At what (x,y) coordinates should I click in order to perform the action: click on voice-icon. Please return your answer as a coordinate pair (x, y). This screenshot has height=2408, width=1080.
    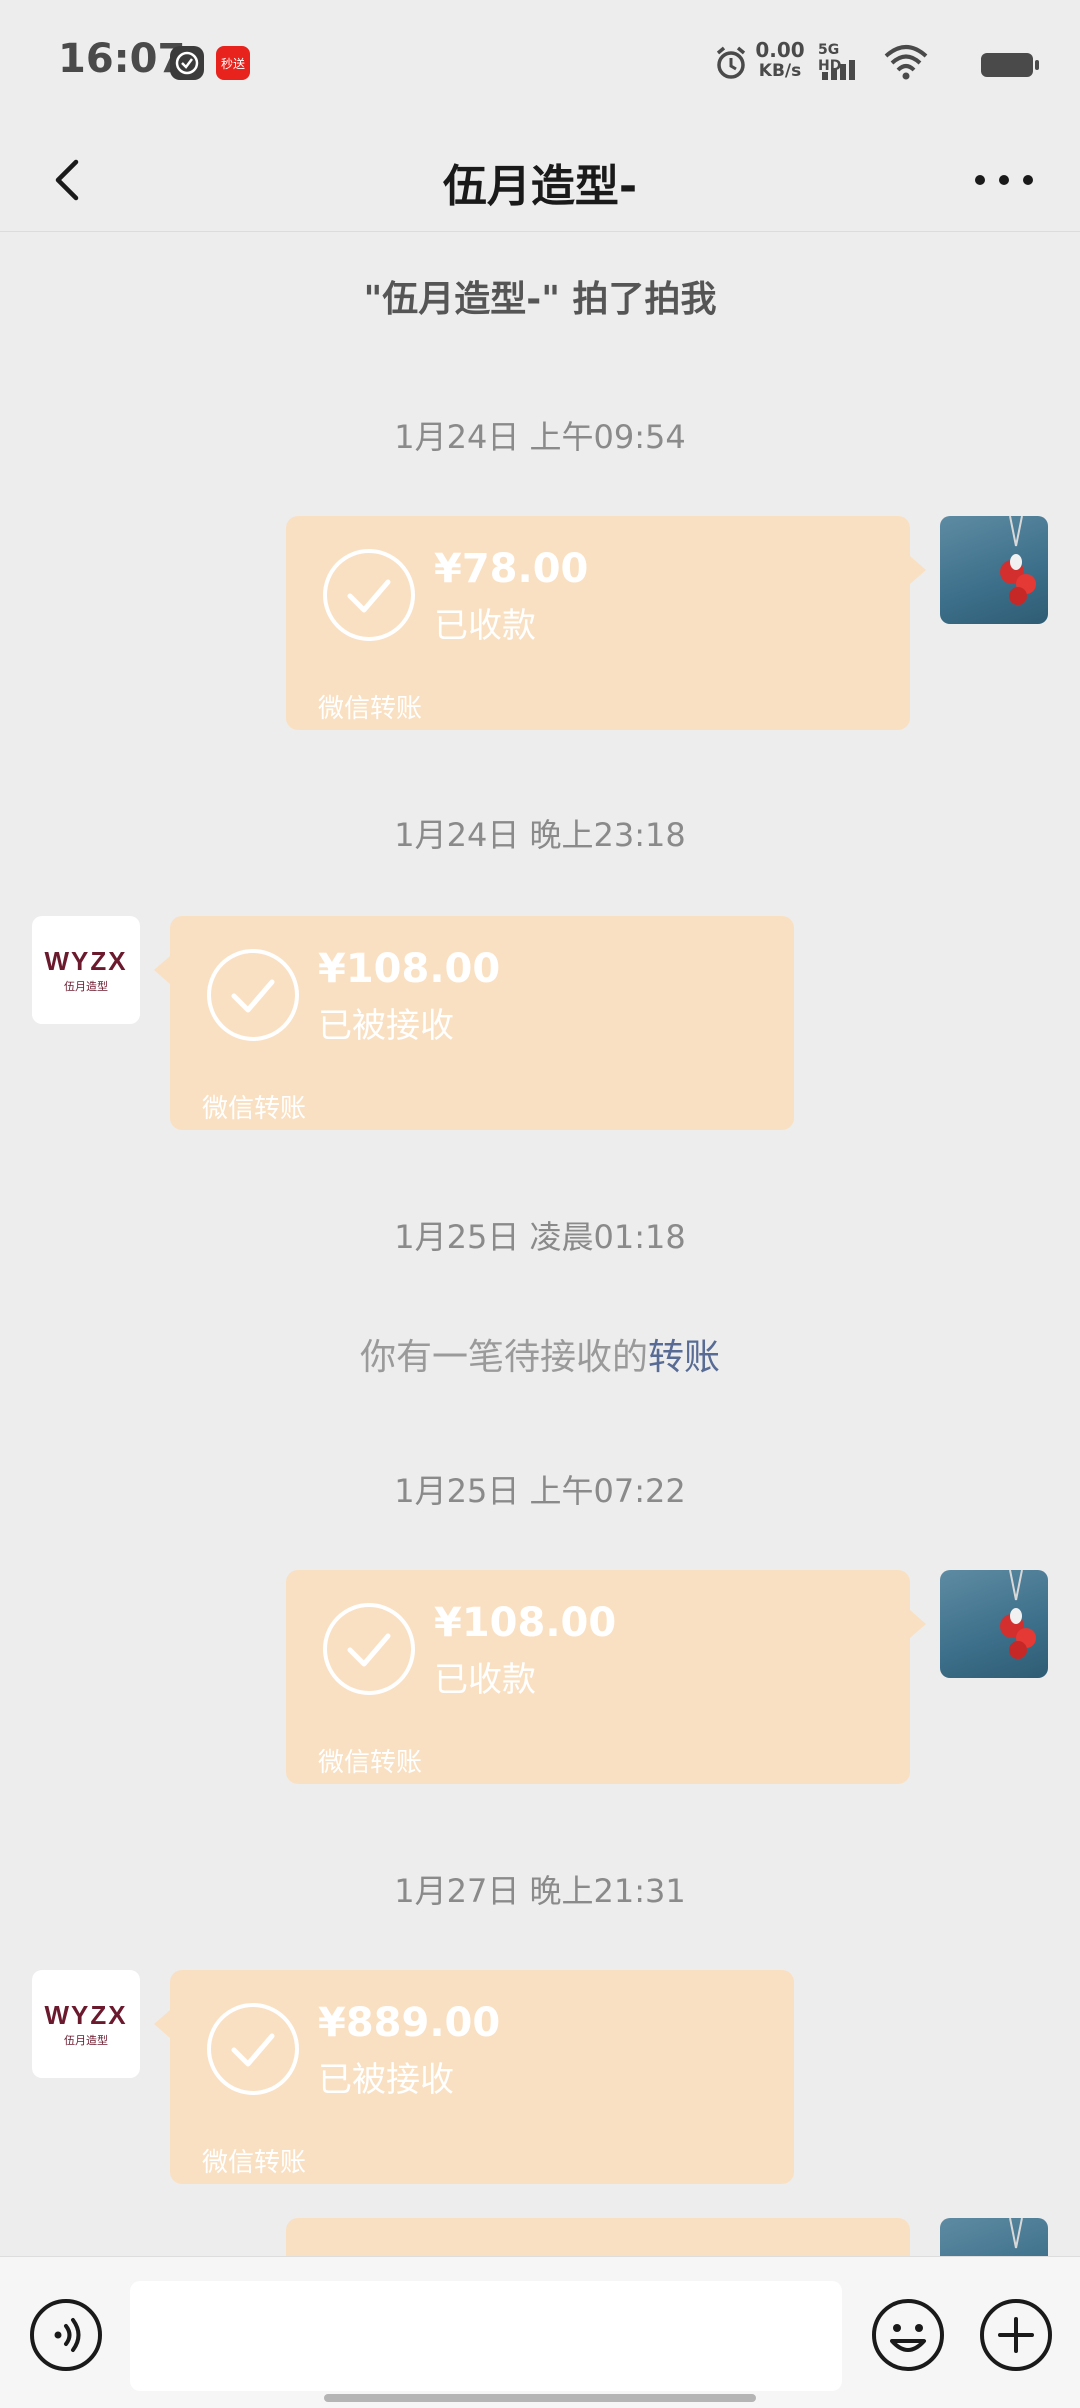
    Looking at the image, I should click on (66, 2335).